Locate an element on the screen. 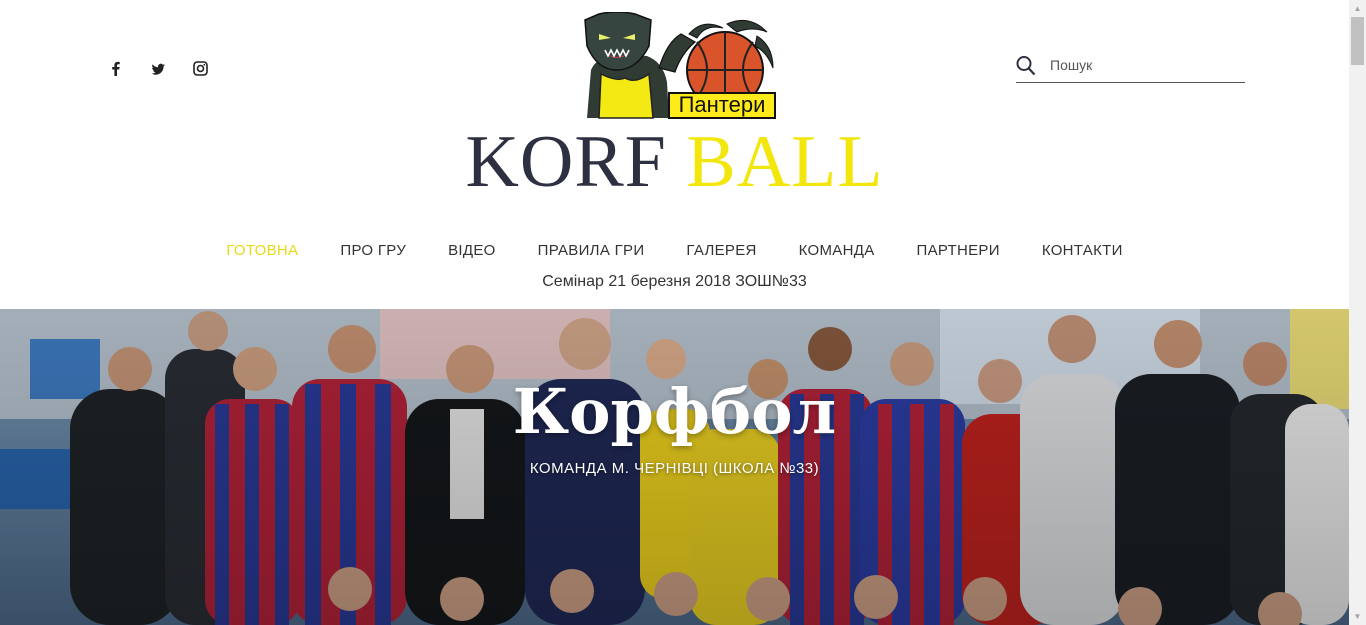  nav-item-contacts: КОНТАКТИ is located at coordinates (1082, 251).